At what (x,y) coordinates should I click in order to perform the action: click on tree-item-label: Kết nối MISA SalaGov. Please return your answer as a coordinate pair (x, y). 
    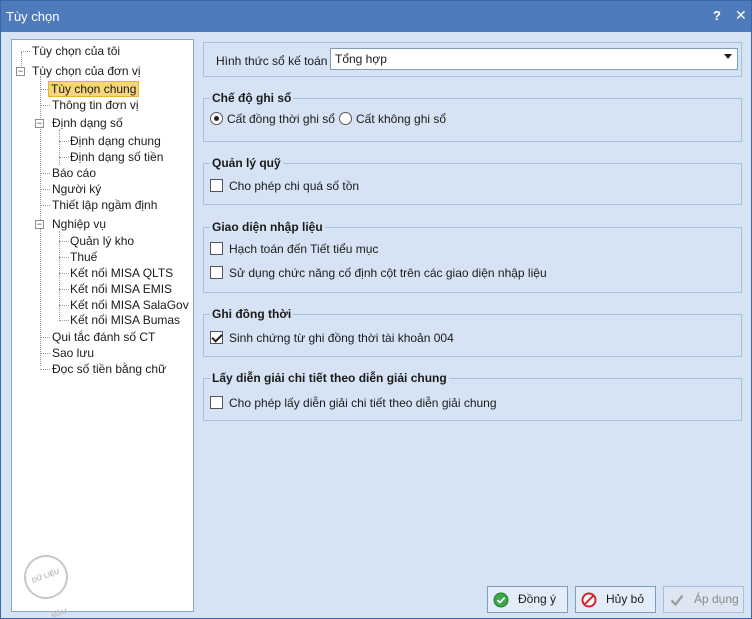
    Looking at the image, I should click on (129, 305).